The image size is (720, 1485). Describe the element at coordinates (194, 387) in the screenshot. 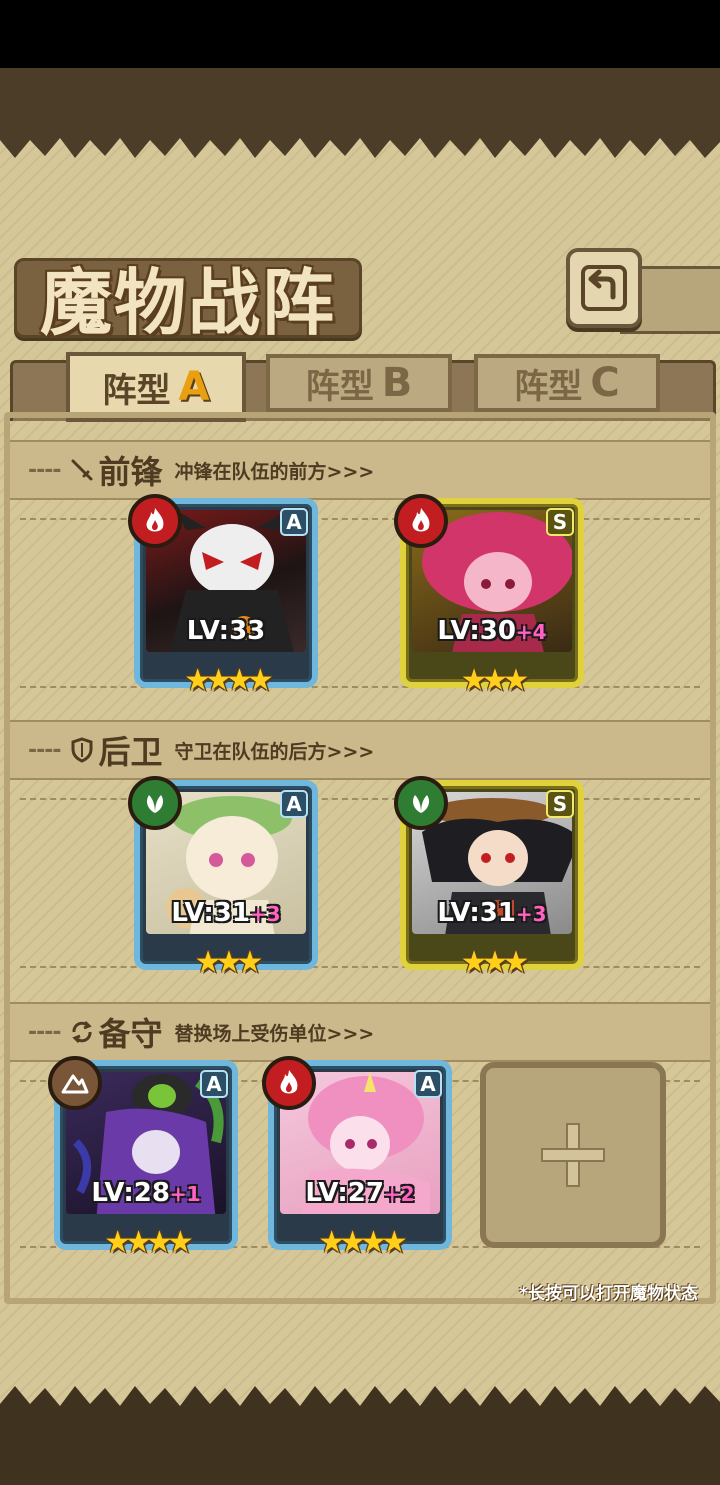

I see `tab-letter: A` at that location.